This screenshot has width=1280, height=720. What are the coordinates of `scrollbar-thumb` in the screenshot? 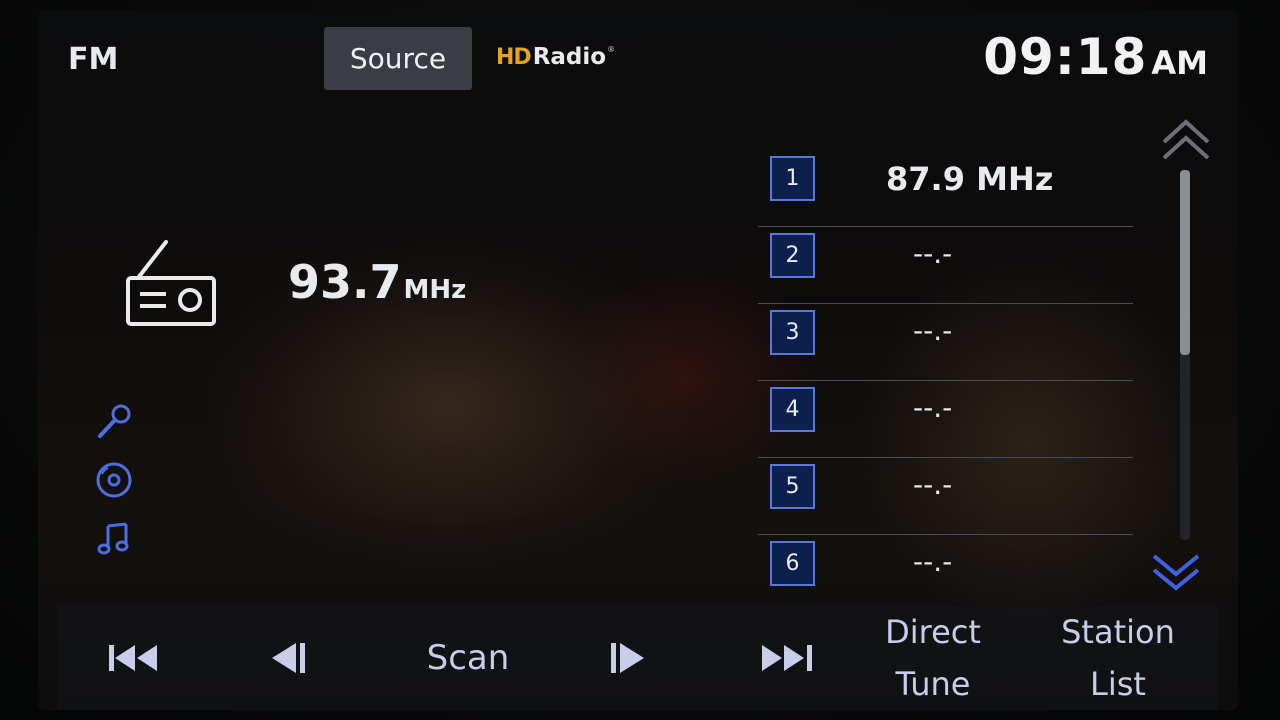 It's located at (1185, 262).